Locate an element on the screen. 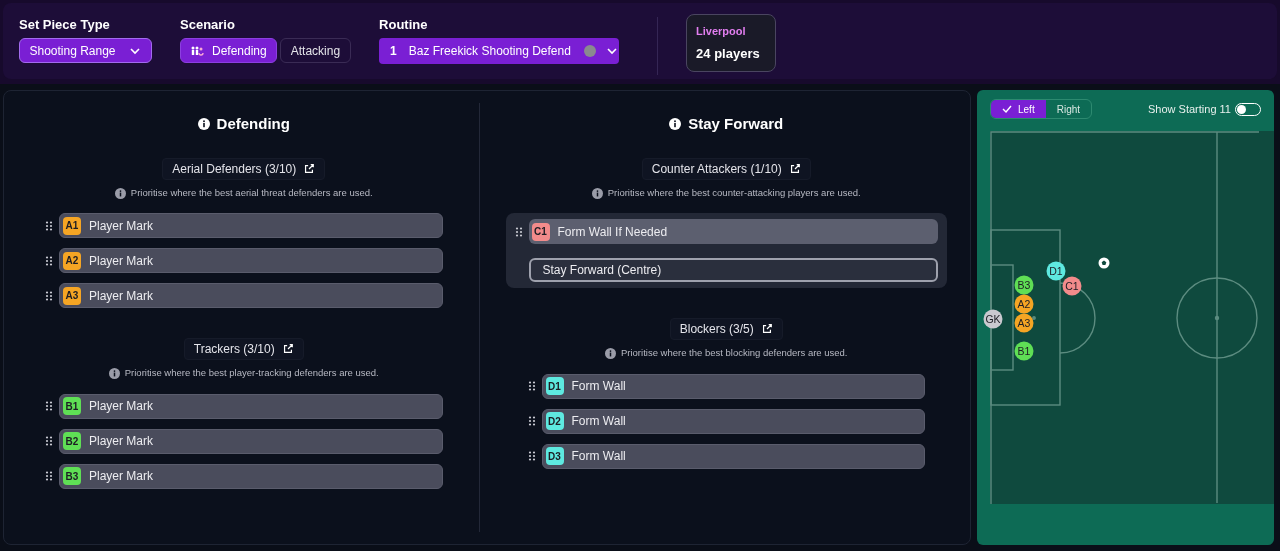  ball-icon is located at coordinates (1104, 263).